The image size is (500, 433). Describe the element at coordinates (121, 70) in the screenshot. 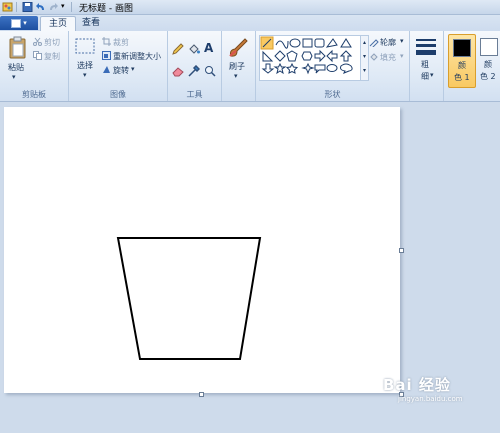

I see `rotate-button: 旋转` at that location.